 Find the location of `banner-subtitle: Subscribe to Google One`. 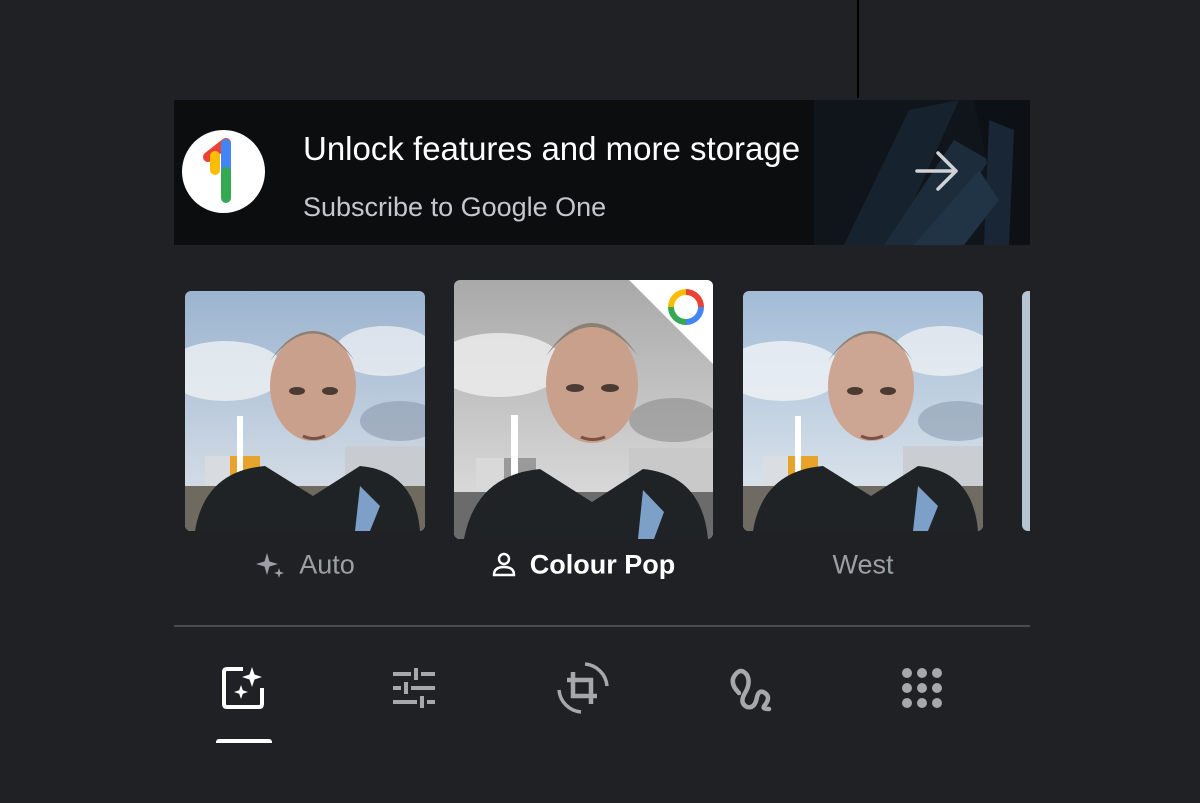

banner-subtitle: Subscribe to Google One is located at coordinates (455, 207).